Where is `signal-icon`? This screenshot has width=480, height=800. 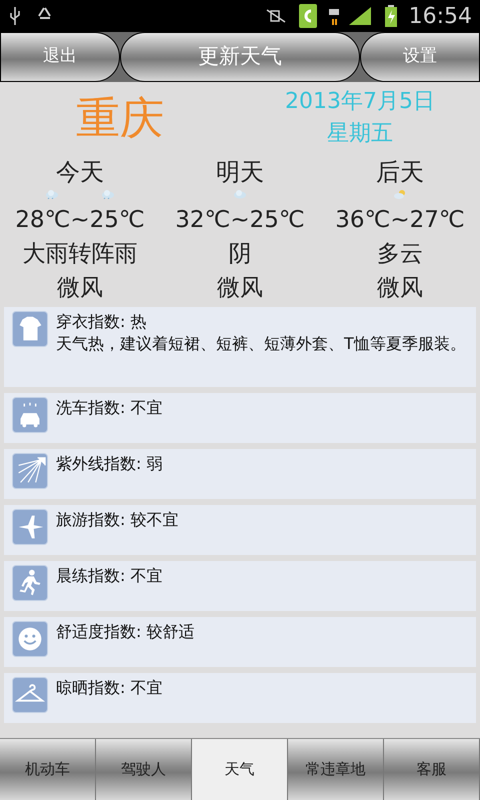 signal-icon is located at coordinates (350, 16).